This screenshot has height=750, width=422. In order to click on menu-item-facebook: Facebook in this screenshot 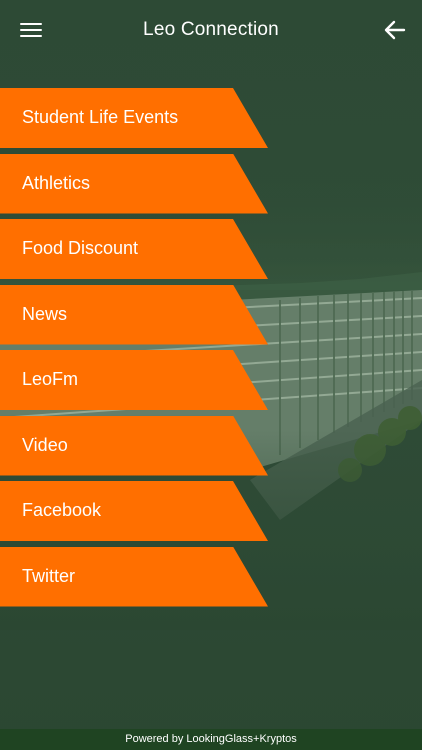, I will do `click(134, 511)`.